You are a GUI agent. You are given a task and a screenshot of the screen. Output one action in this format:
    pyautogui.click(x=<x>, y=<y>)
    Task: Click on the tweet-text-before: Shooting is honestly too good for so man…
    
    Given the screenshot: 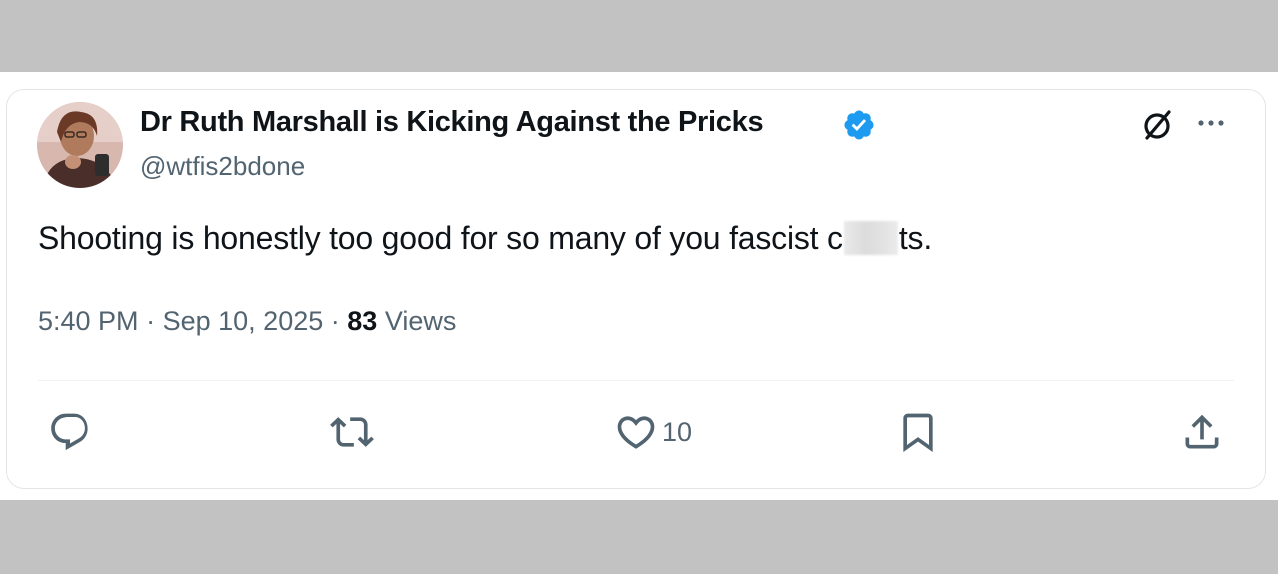 What is the action you would take?
    pyautogui.click(x=440, y=238)
    